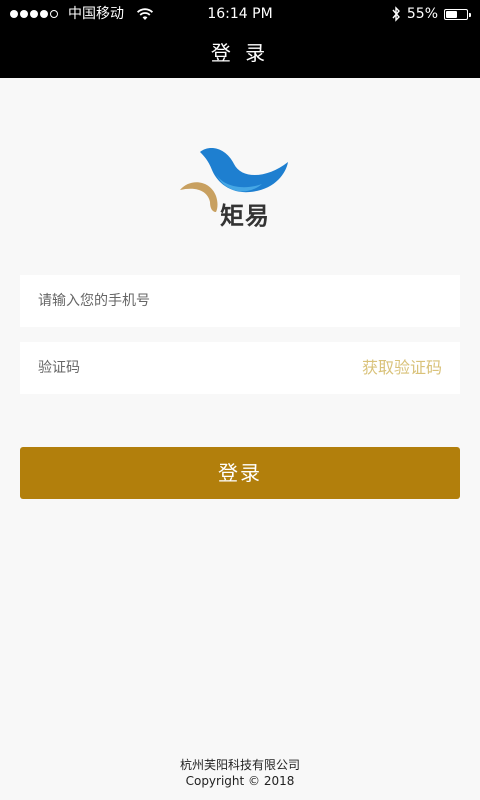 The width and height of the screenshot is (480, 800). I want to click on status-right: 55%, so click(431, 14).